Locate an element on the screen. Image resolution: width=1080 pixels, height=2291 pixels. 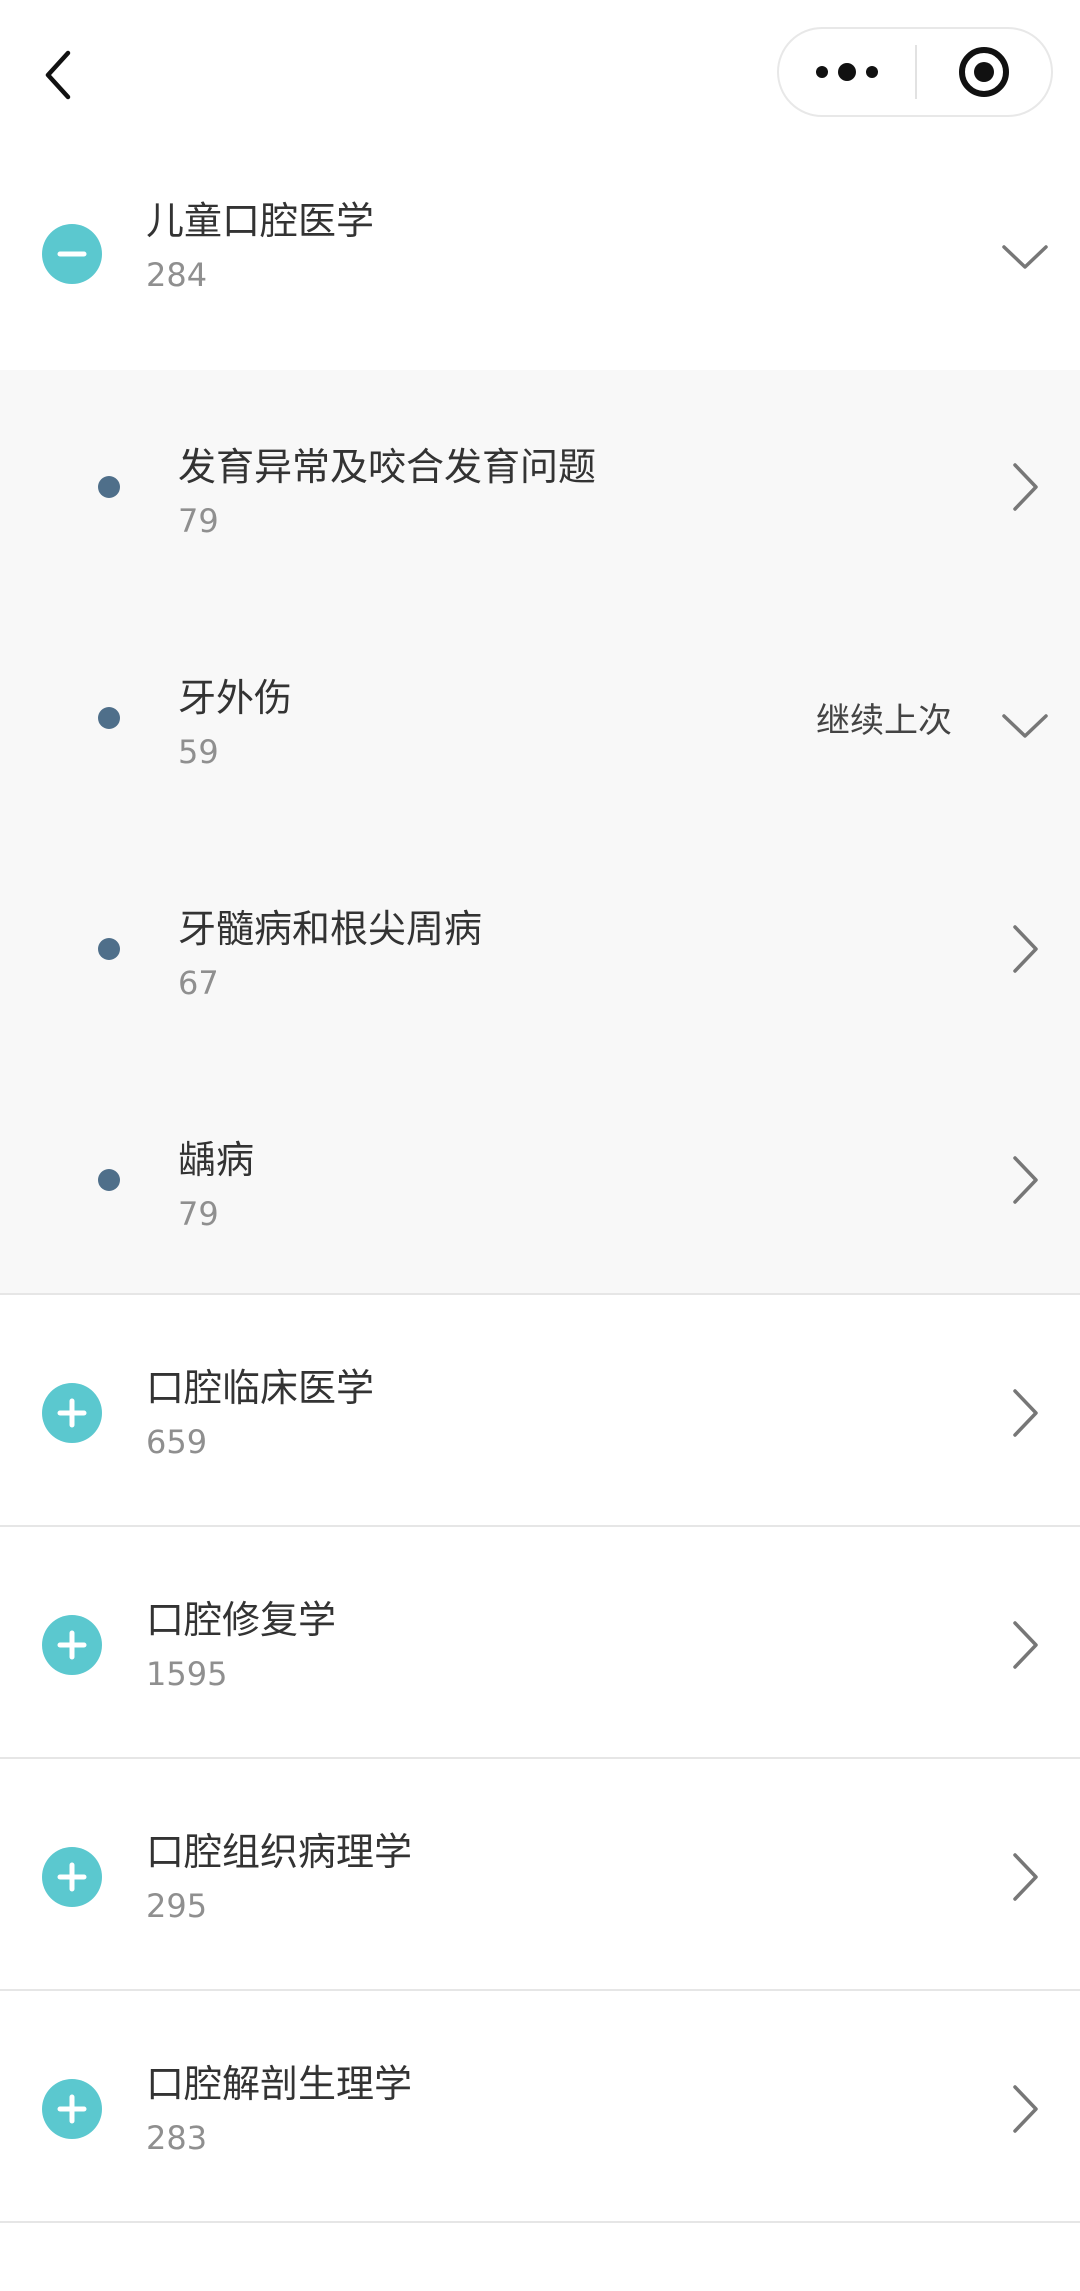
mini-program-capsule is located at coordinates (915, 72).